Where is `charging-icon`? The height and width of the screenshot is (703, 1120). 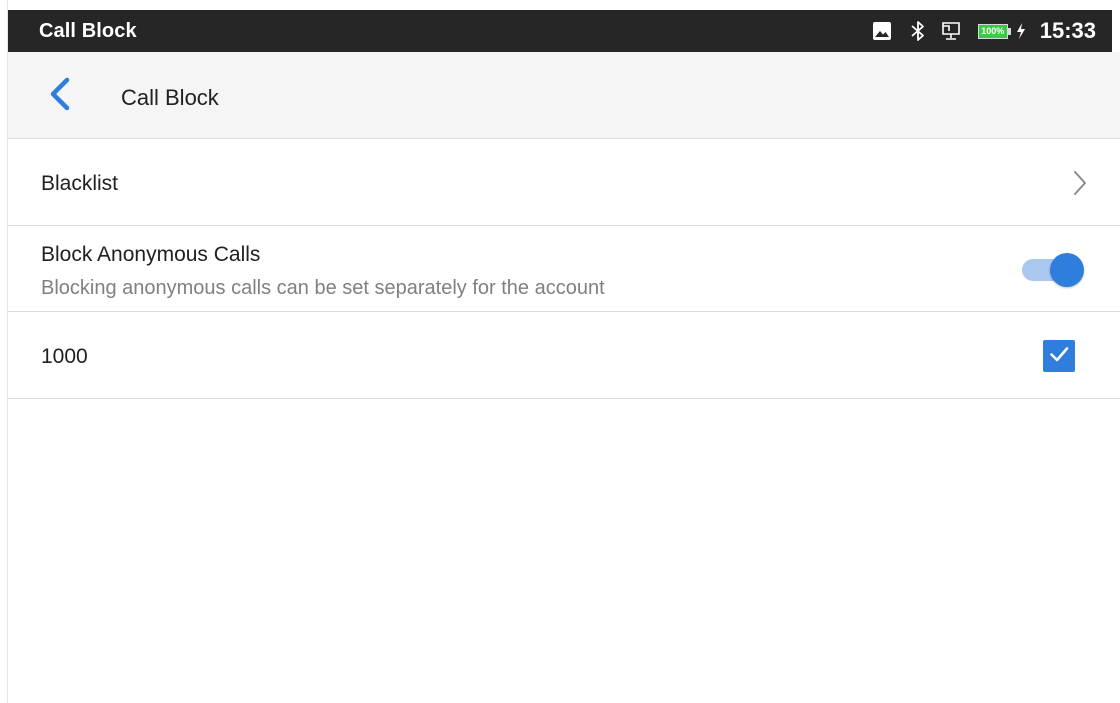
charging-icon is located at coordinates (1021, 31).